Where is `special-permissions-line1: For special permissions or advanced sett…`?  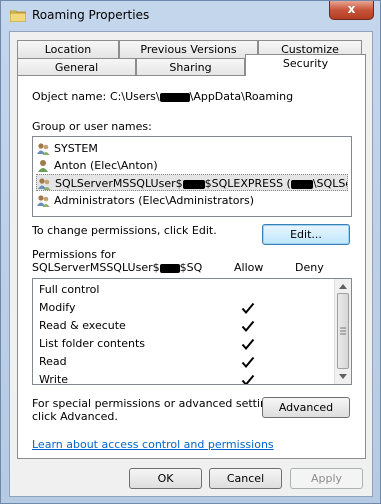 special-permissions-line1: For special permissions or advanced sett… is located at coordinates (158, 403).